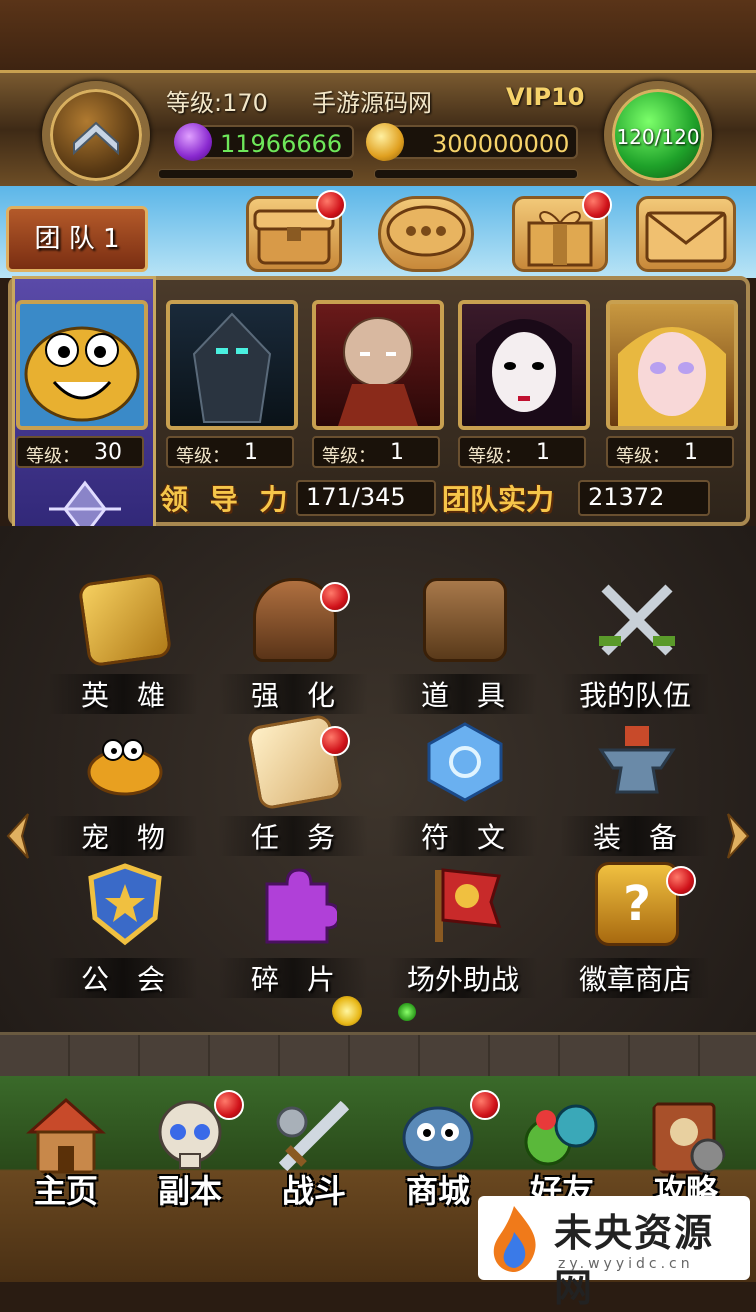 This screenshot has width=756, height=1312. I want to click on crystal-value: 11966666, so click(281, 144).